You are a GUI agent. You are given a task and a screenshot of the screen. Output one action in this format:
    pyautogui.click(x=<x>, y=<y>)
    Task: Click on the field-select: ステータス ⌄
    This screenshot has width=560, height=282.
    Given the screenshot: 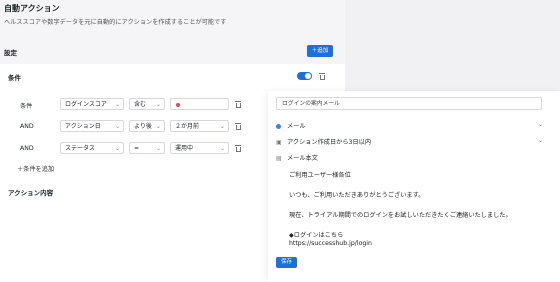 What is the action you would take?
    pyautogui.click(x=92, y=148)
    